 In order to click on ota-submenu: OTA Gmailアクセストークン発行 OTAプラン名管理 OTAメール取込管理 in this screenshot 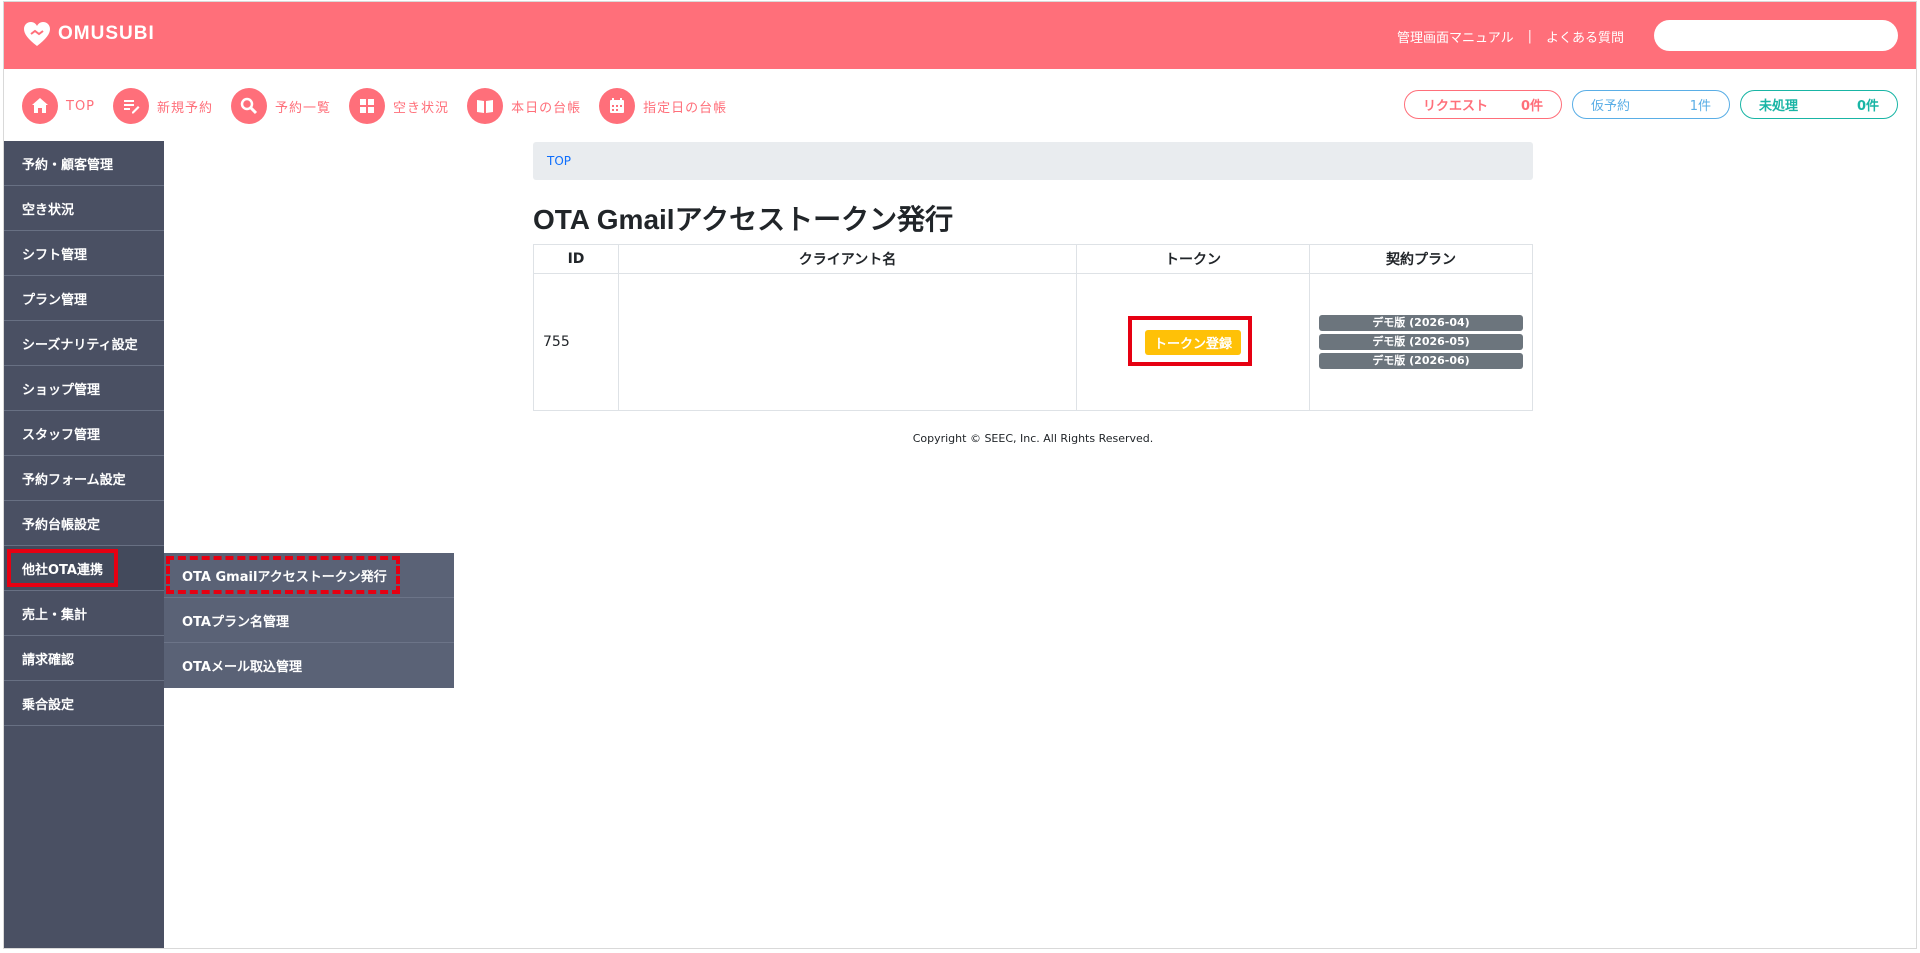, I will do `click(309, 620)`.